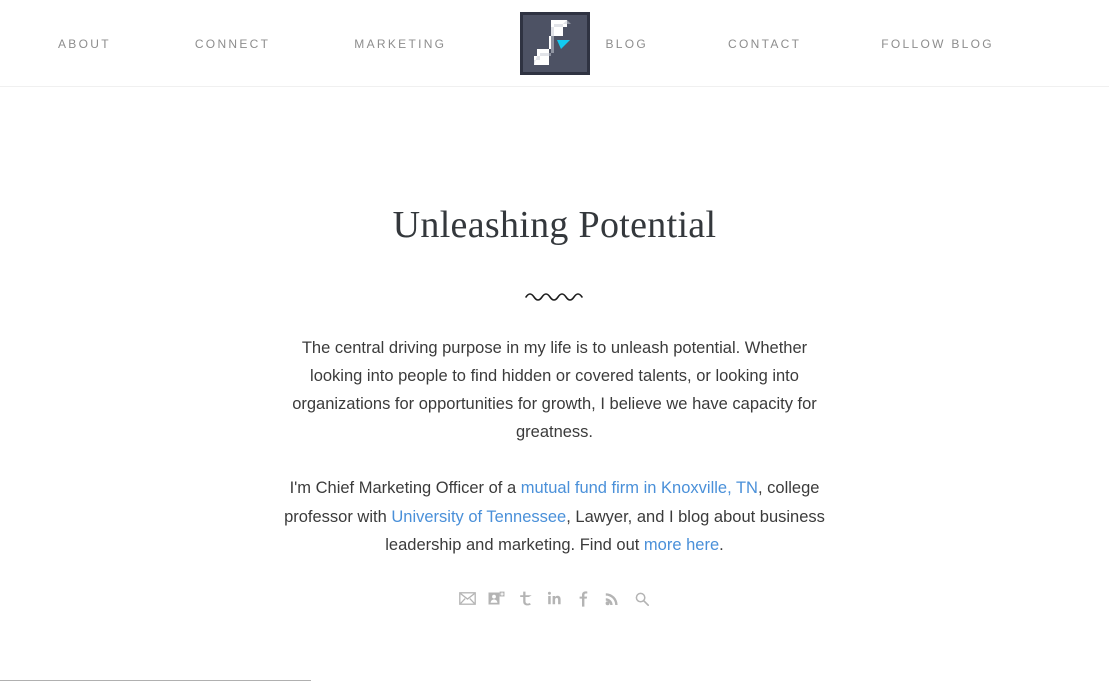 The height and width of the screenshot is (684, 1109). I want to click on google-plus-link, so click(496, 598).